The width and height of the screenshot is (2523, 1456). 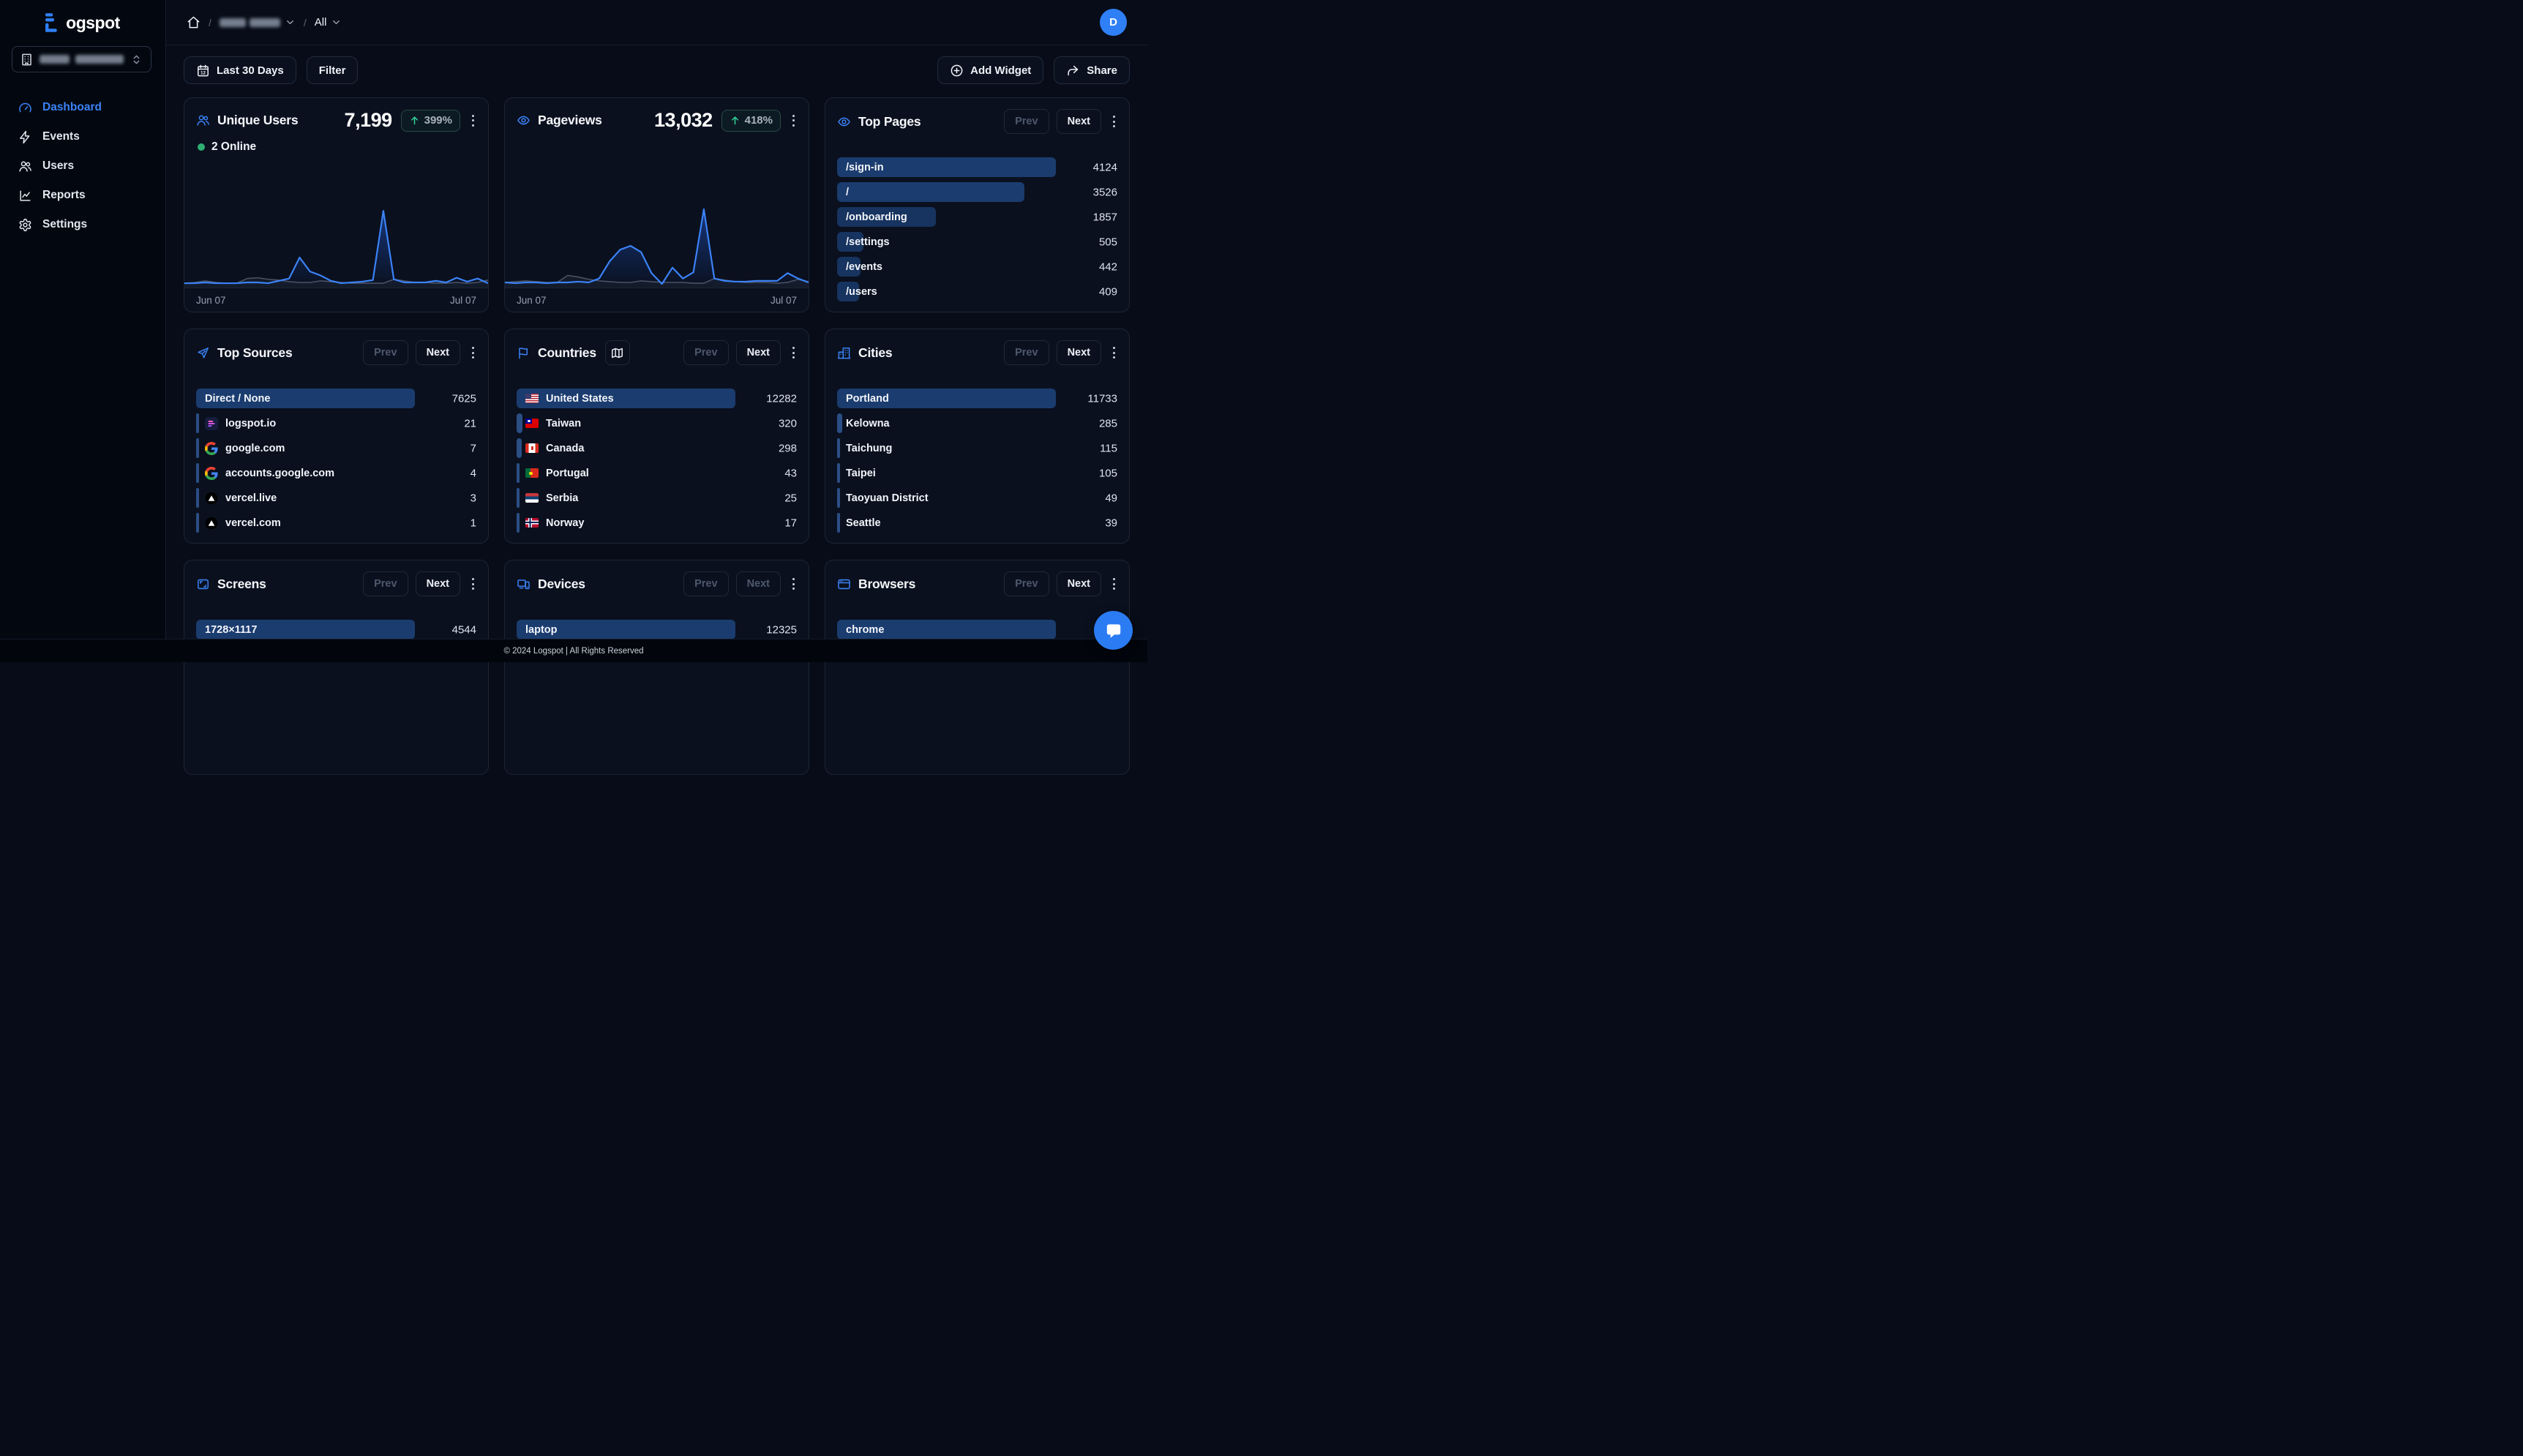 I want to click on workspace-selector, so click(x=81, y=59).